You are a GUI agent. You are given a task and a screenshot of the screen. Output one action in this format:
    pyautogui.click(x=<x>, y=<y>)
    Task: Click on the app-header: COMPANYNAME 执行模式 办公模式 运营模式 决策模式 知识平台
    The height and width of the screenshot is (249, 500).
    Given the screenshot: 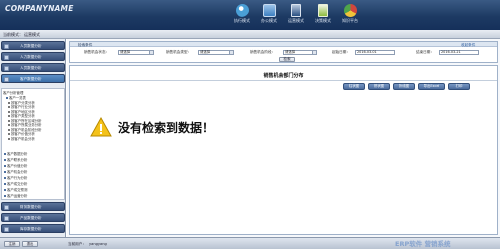 What is the action you would take?
    pyautogui.click(x=250, y=15)
    